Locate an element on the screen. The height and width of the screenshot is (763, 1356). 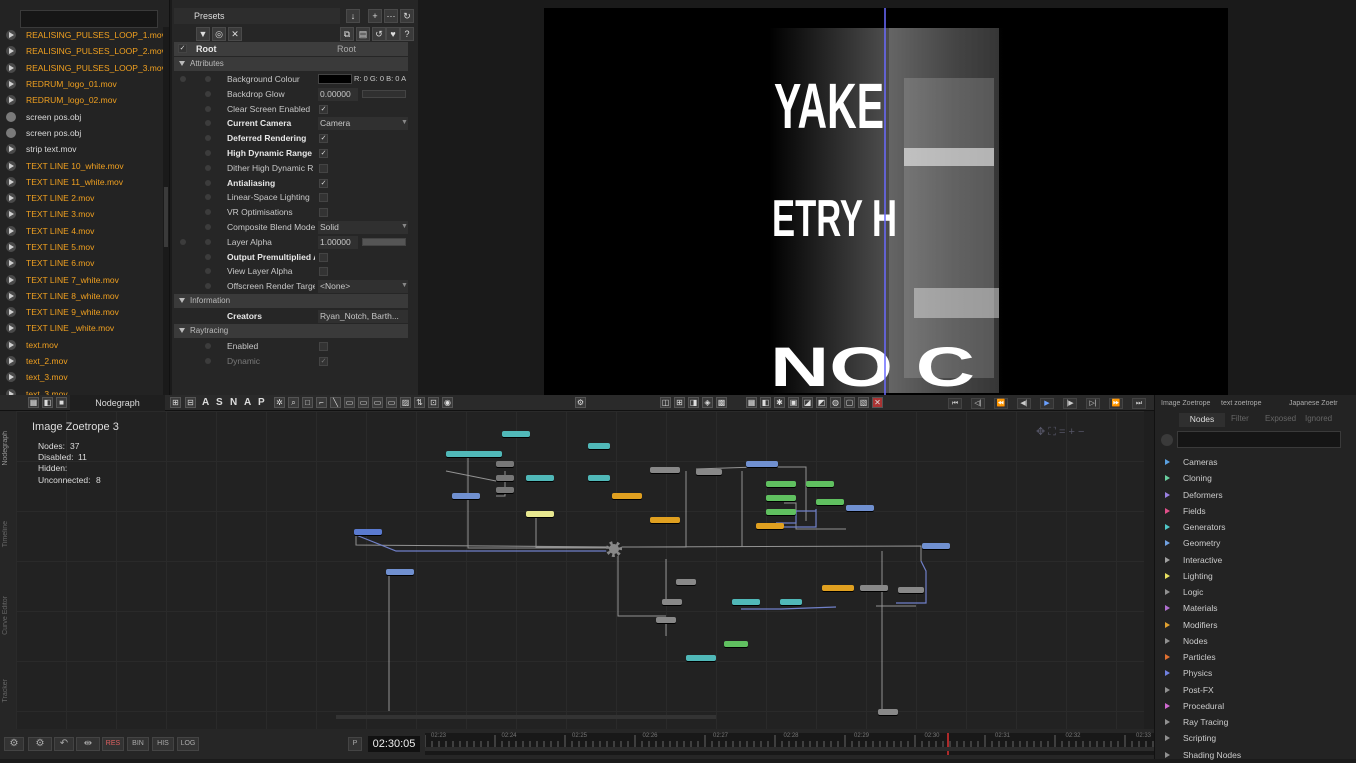
view13-icon: ▢ is located at coordinates (849, 402).